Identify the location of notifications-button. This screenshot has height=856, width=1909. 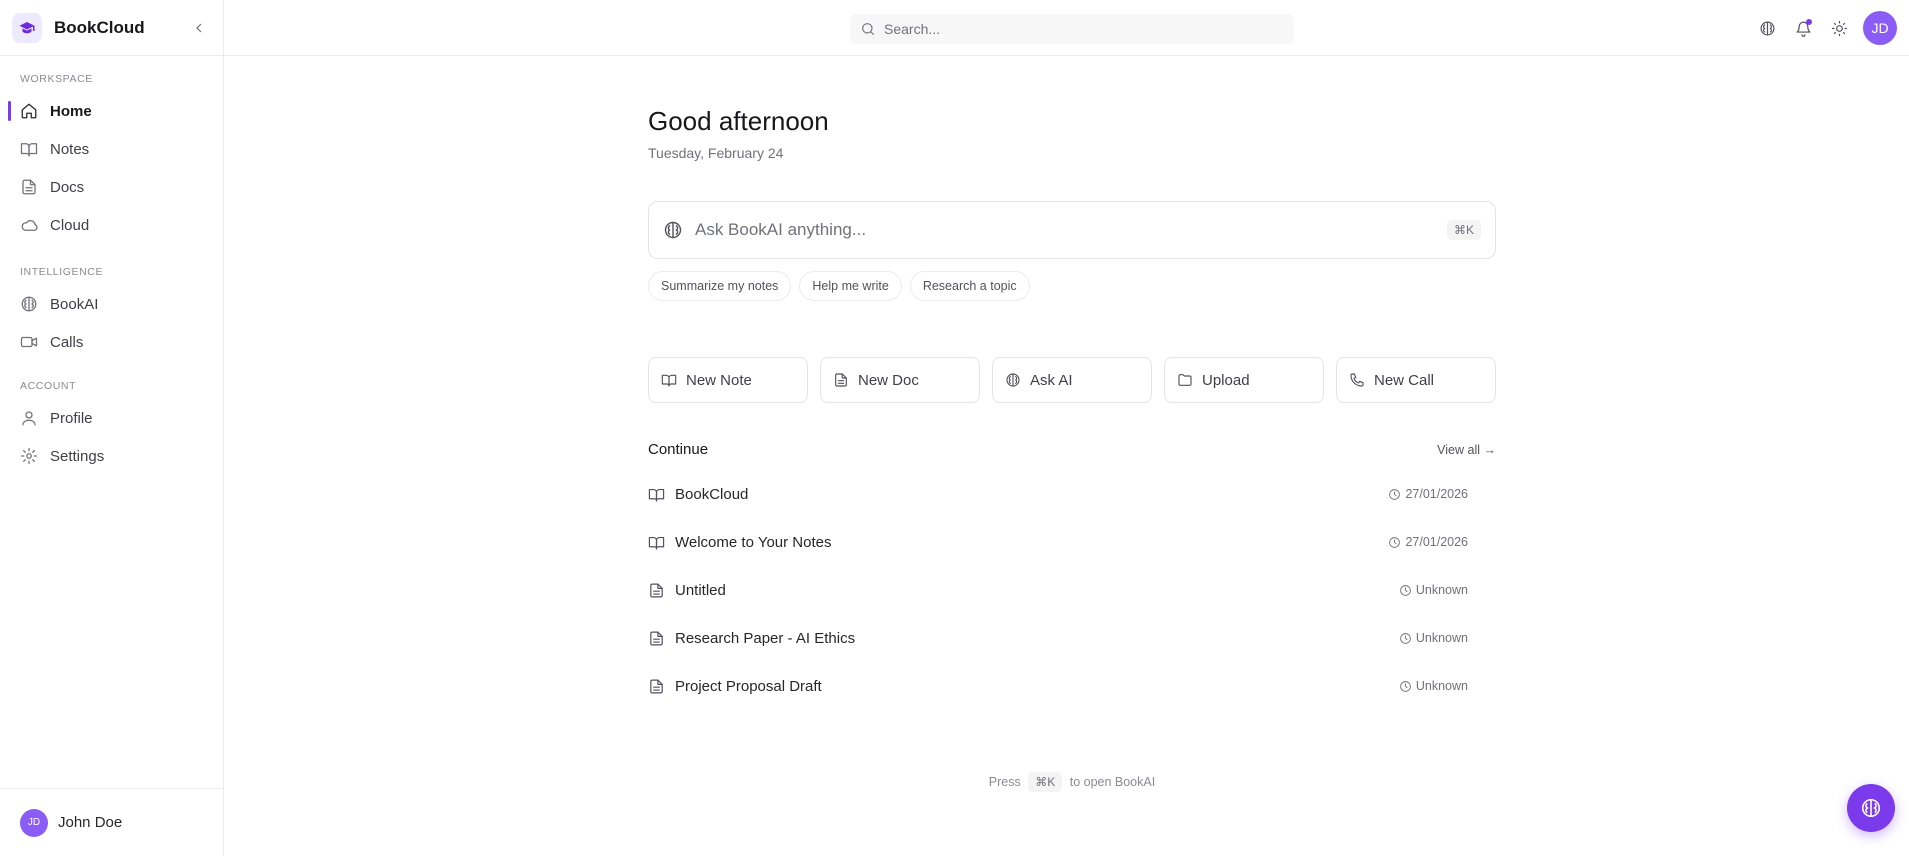
(1803, 28).